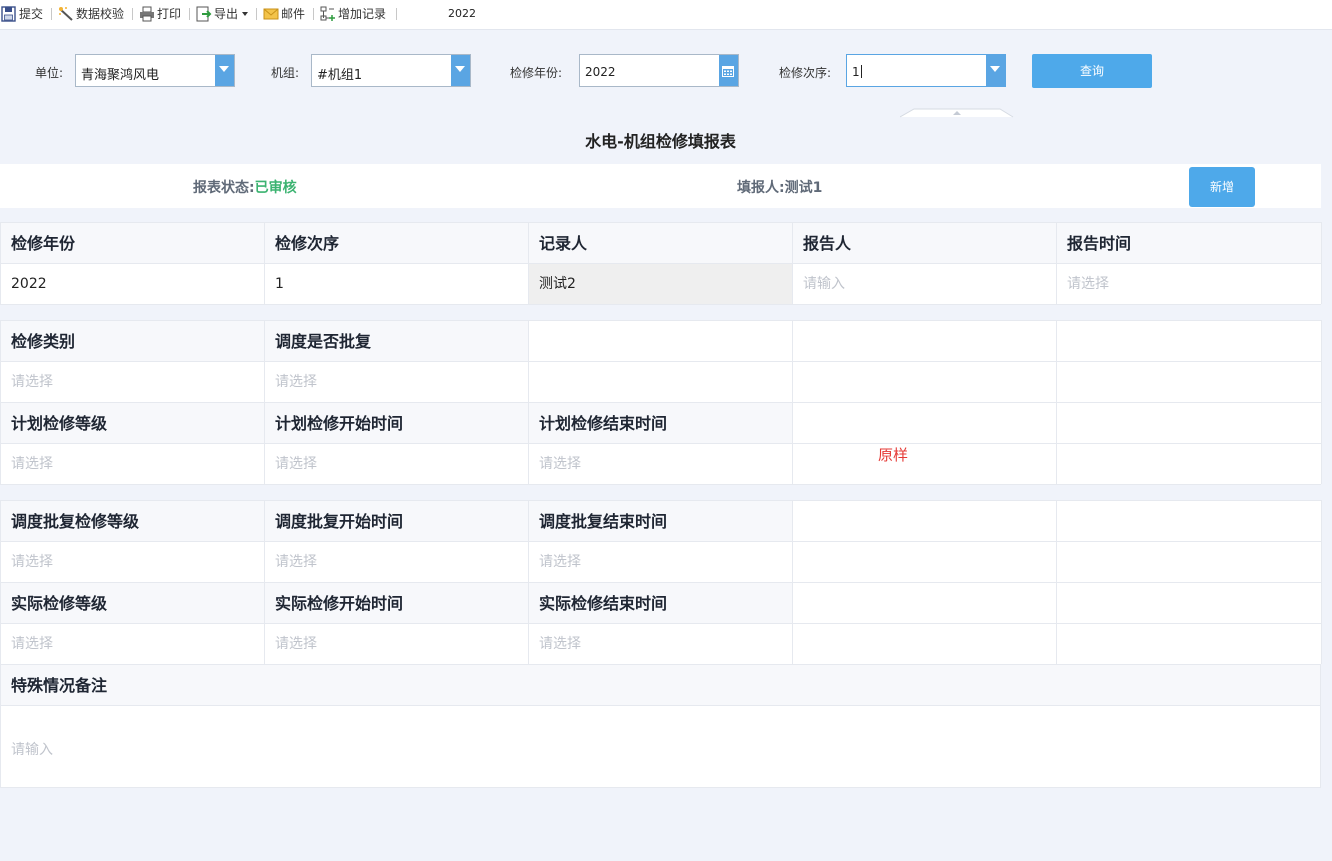  I want to click on order-cell: 1, so click(397, 283).